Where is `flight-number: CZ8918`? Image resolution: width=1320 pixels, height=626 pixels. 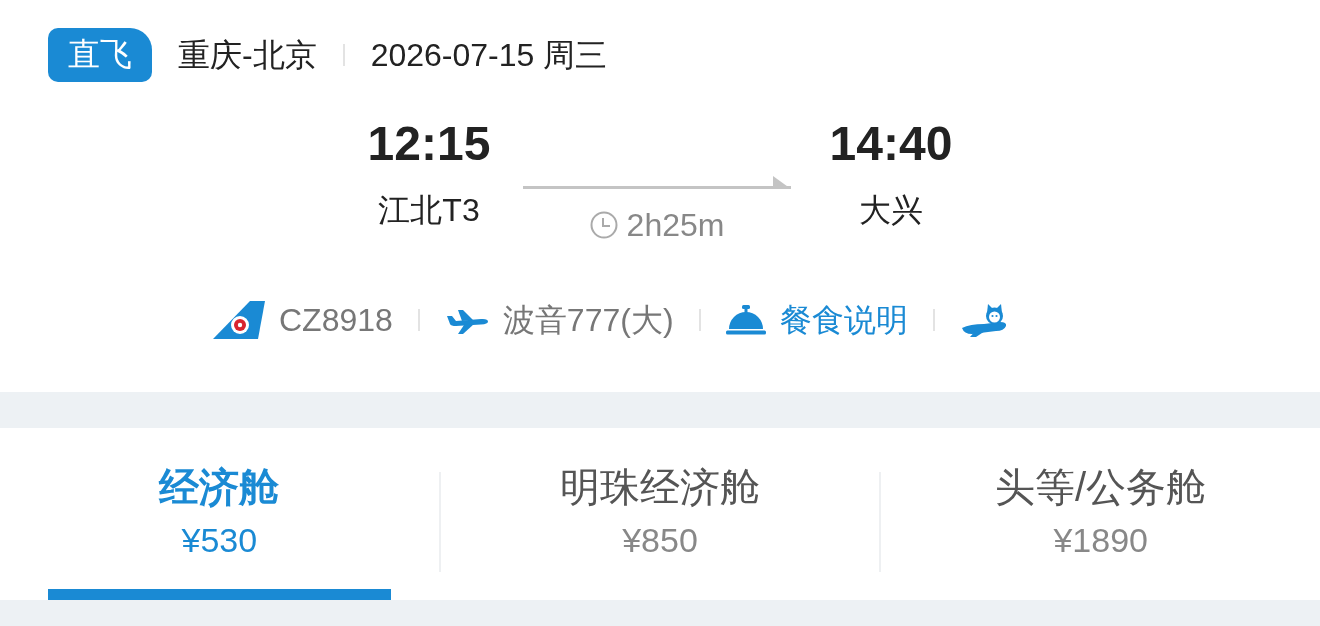
flight-number: CZ8918 is located at coordinates (336, 320).